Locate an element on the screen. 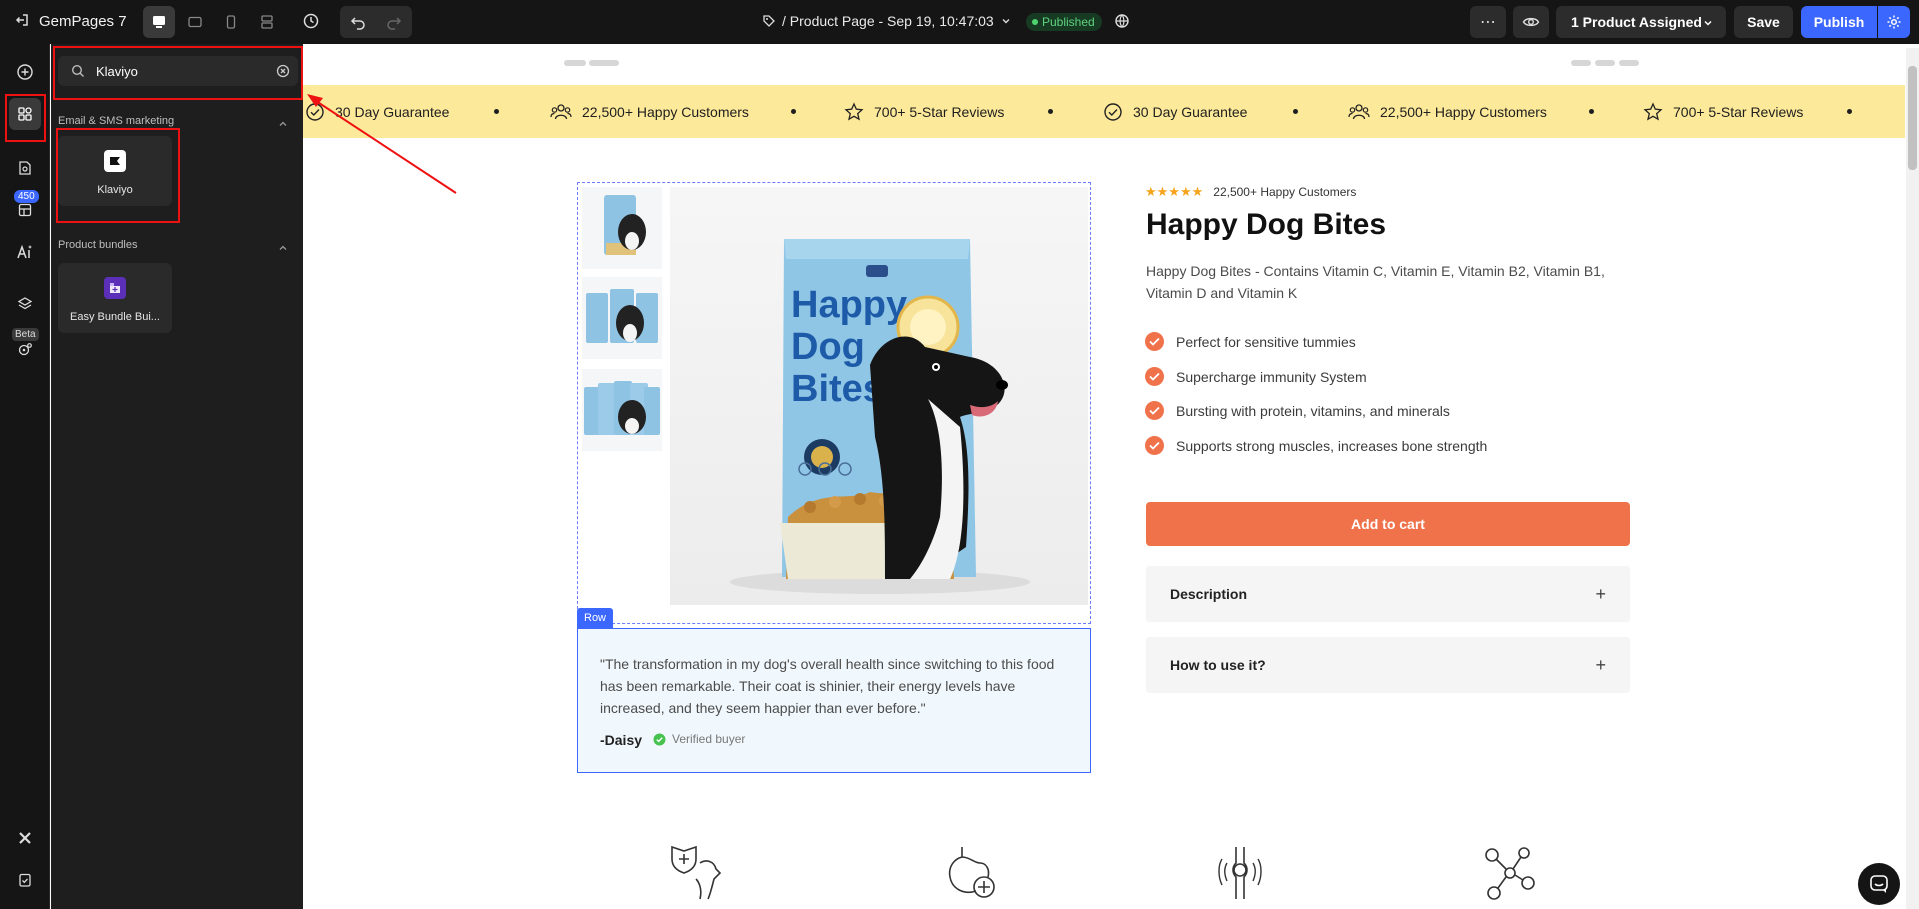 Image resolution: width=1919 pixels, height=909 pixels. left-icon-rail: 450 Beta is located at coordinates (25, 476).